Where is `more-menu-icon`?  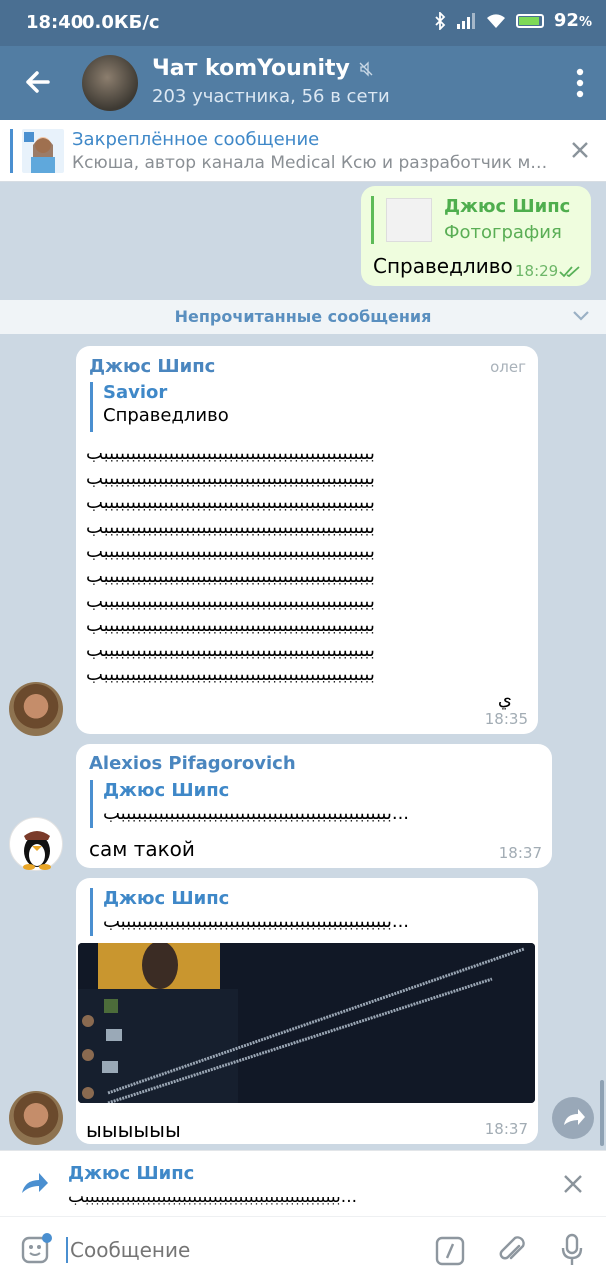
more-menu-icon is located at coordinates (580, 83).